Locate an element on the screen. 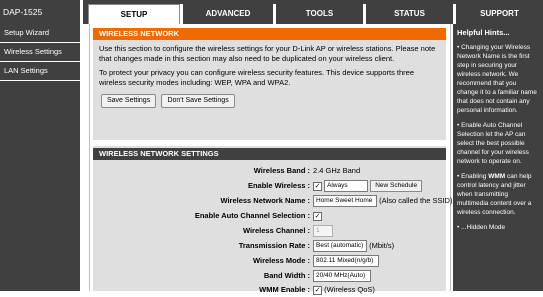 This screenshot has width=543, height=297. tab-advanced: ADVANCED is located at coordinates (226, 14).